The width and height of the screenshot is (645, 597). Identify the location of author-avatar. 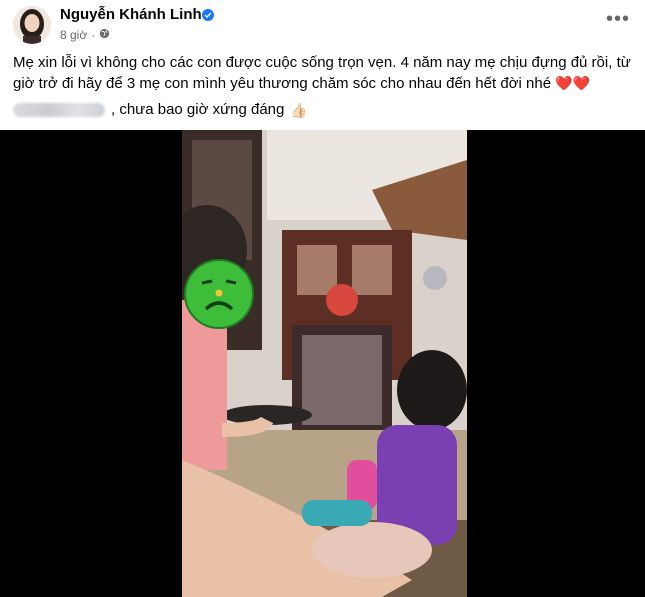
(32, 25).